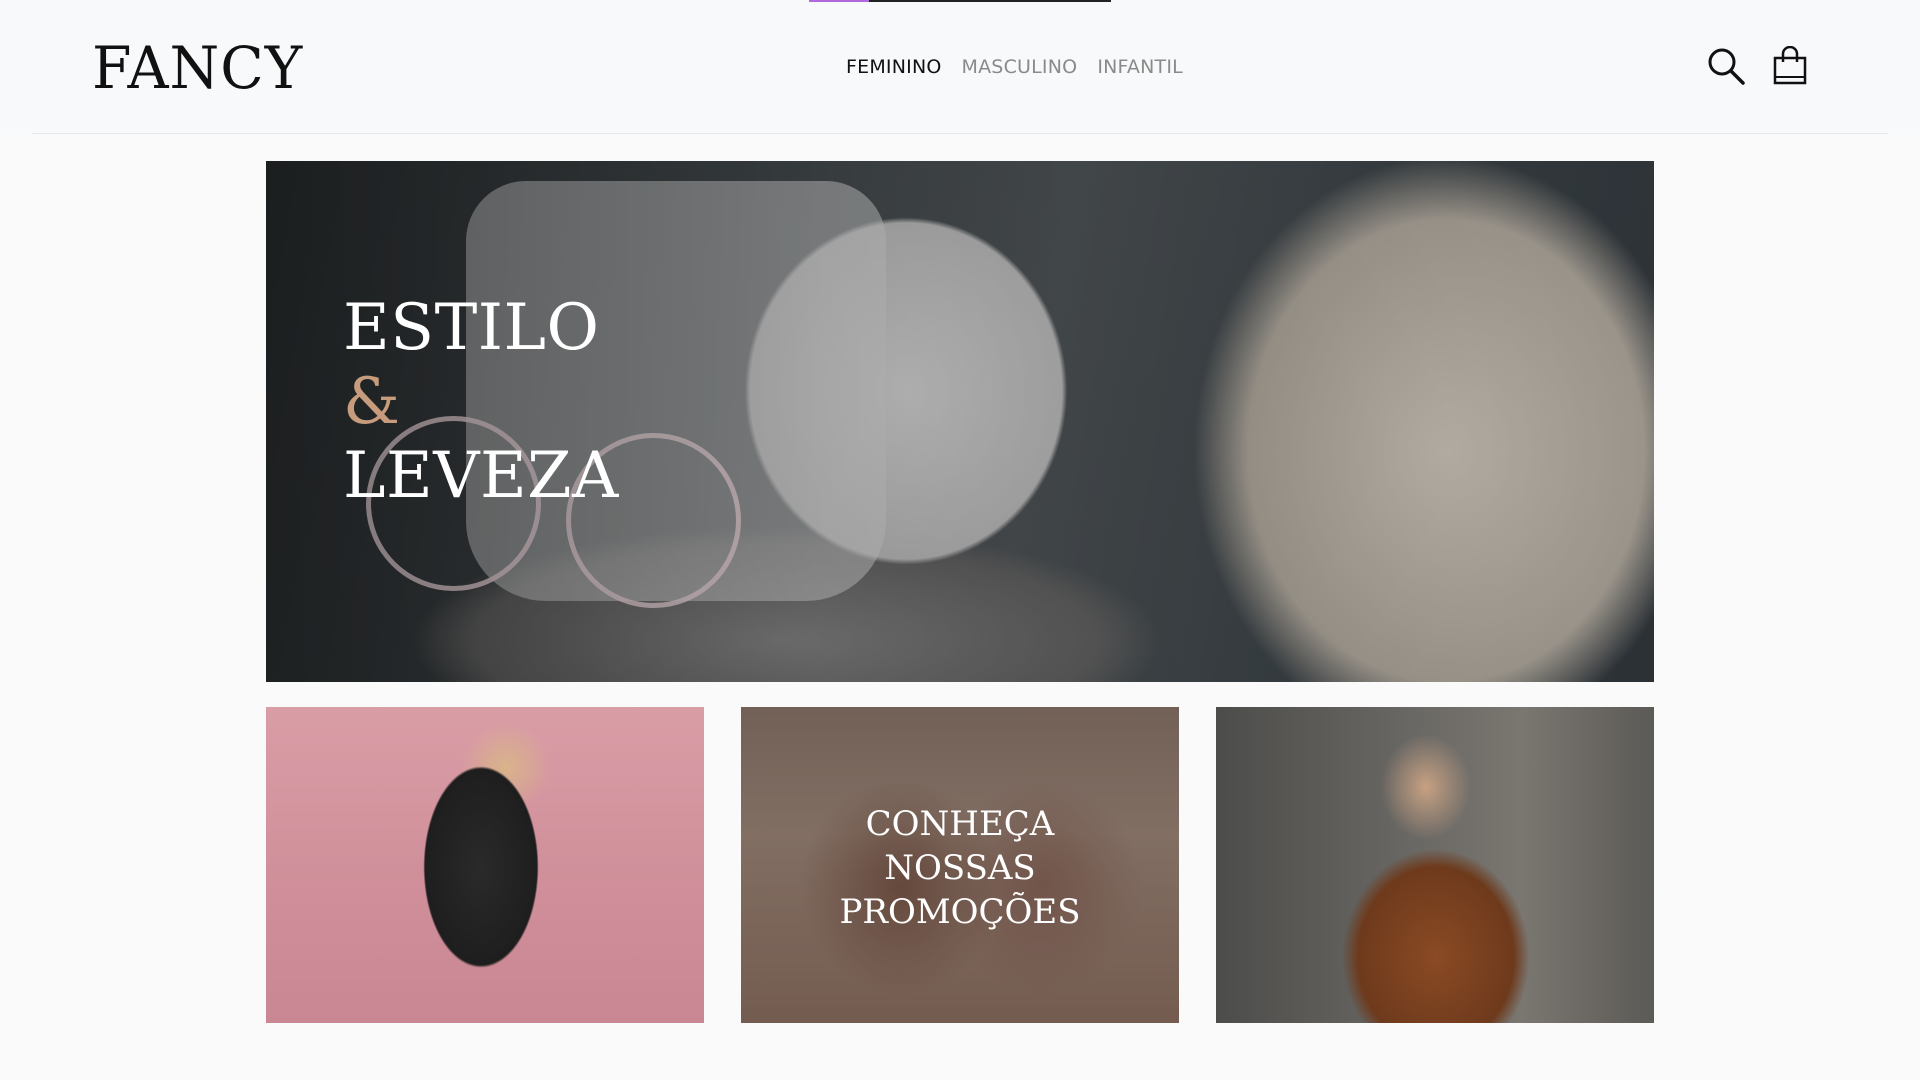 This screenshot has width=1920, height=1080. Describe the element at coordinates (197, 68) in the screenshot. I see `brand-logo: FANCY` at that location.